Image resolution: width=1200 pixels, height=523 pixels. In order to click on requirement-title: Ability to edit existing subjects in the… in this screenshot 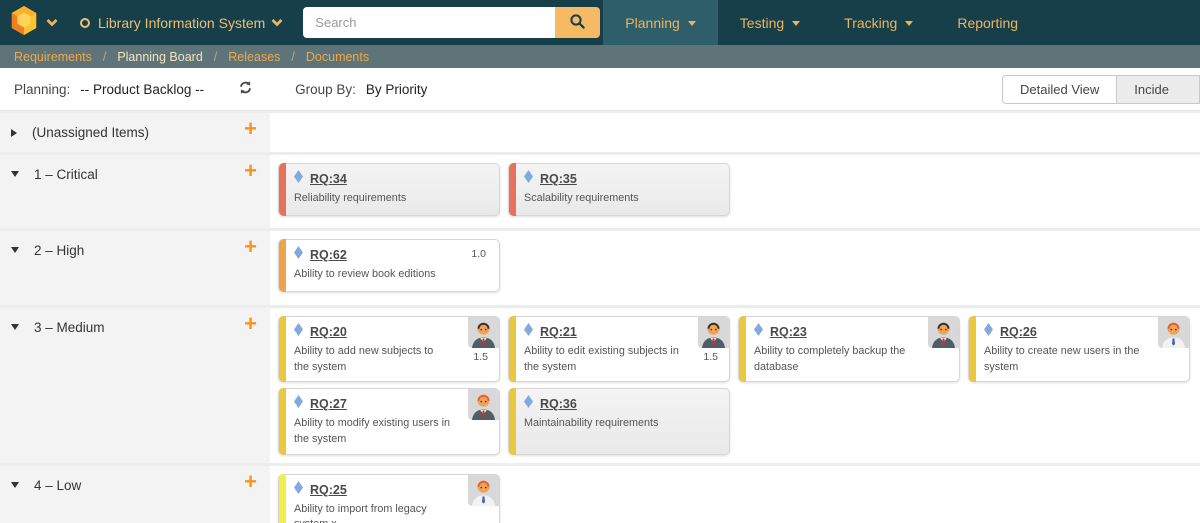, I will do `click(601, 359)`.